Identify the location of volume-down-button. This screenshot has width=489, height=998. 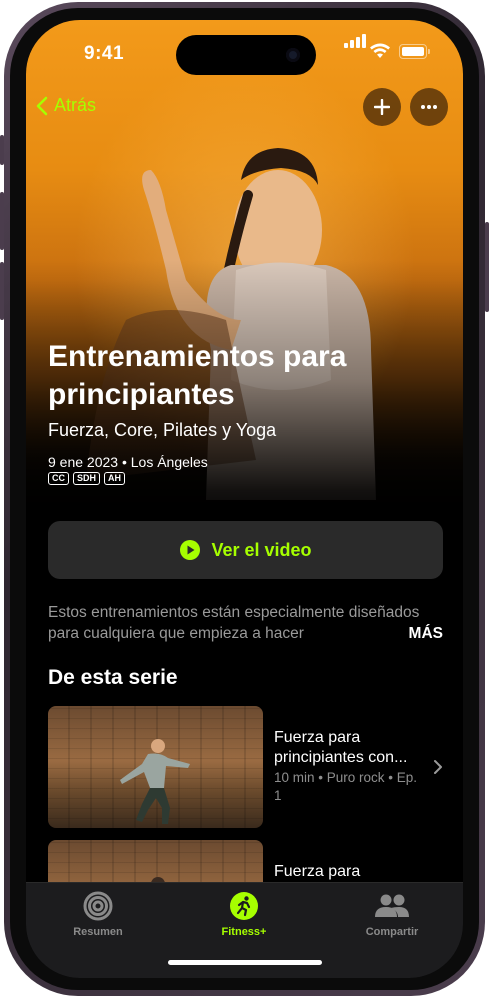
(2, 291).